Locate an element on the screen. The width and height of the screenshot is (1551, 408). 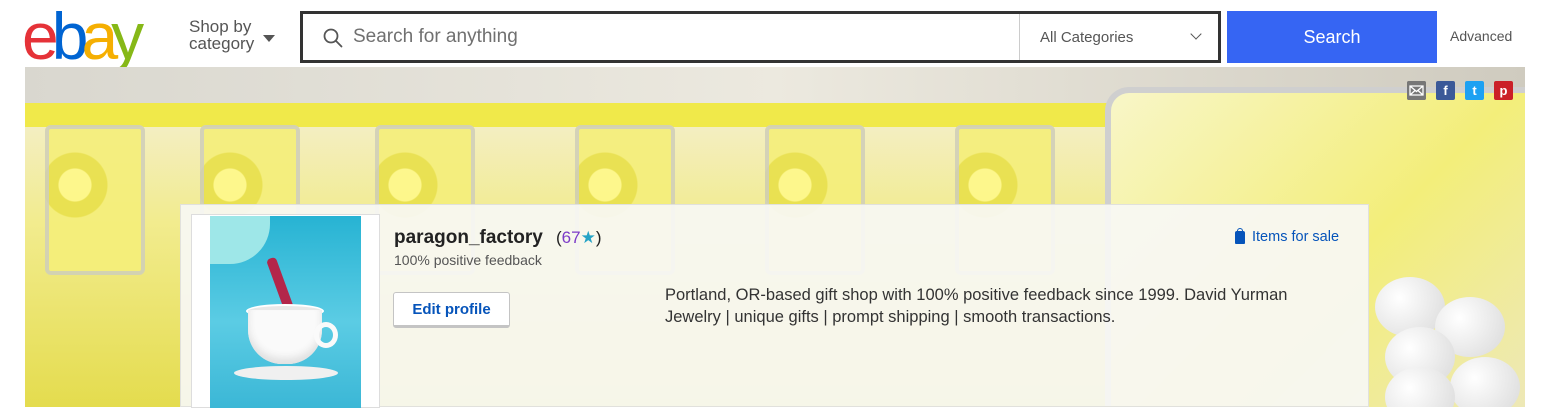
pinterest-icon: p is located at coordinates (1503, 90).